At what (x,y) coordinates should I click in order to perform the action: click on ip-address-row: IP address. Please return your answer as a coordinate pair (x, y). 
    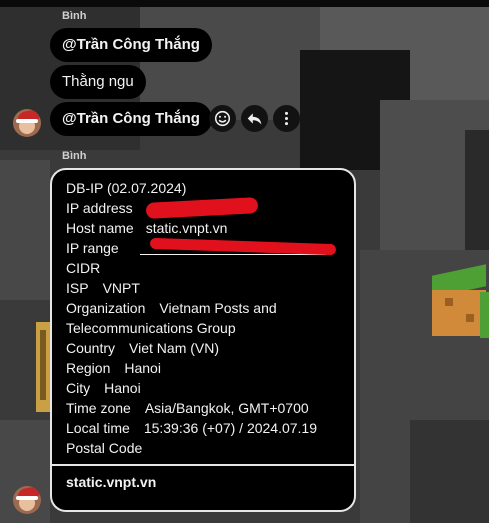
    Looking at the image, I should click on (206, 208).